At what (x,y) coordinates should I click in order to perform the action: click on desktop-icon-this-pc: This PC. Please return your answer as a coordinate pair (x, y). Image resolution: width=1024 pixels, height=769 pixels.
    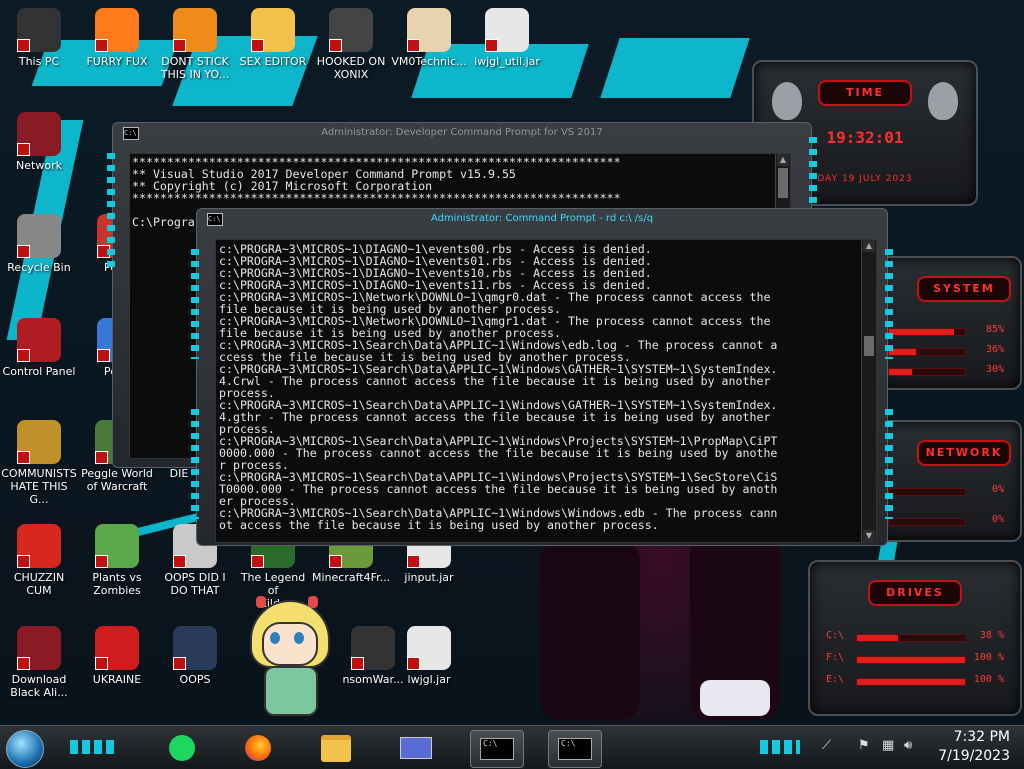
    Looking at the image, I should click on (39, 38).